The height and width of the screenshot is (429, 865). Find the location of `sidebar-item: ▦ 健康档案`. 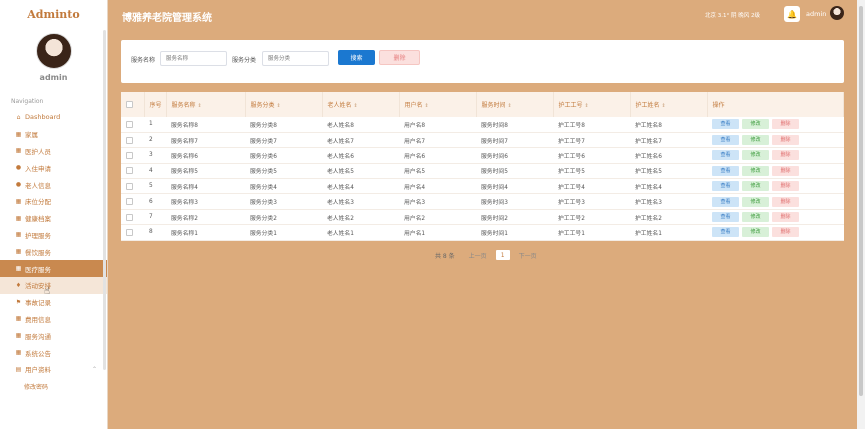

sidebar-item: ▦ 健康档案 is located at coordinates (53, 218).